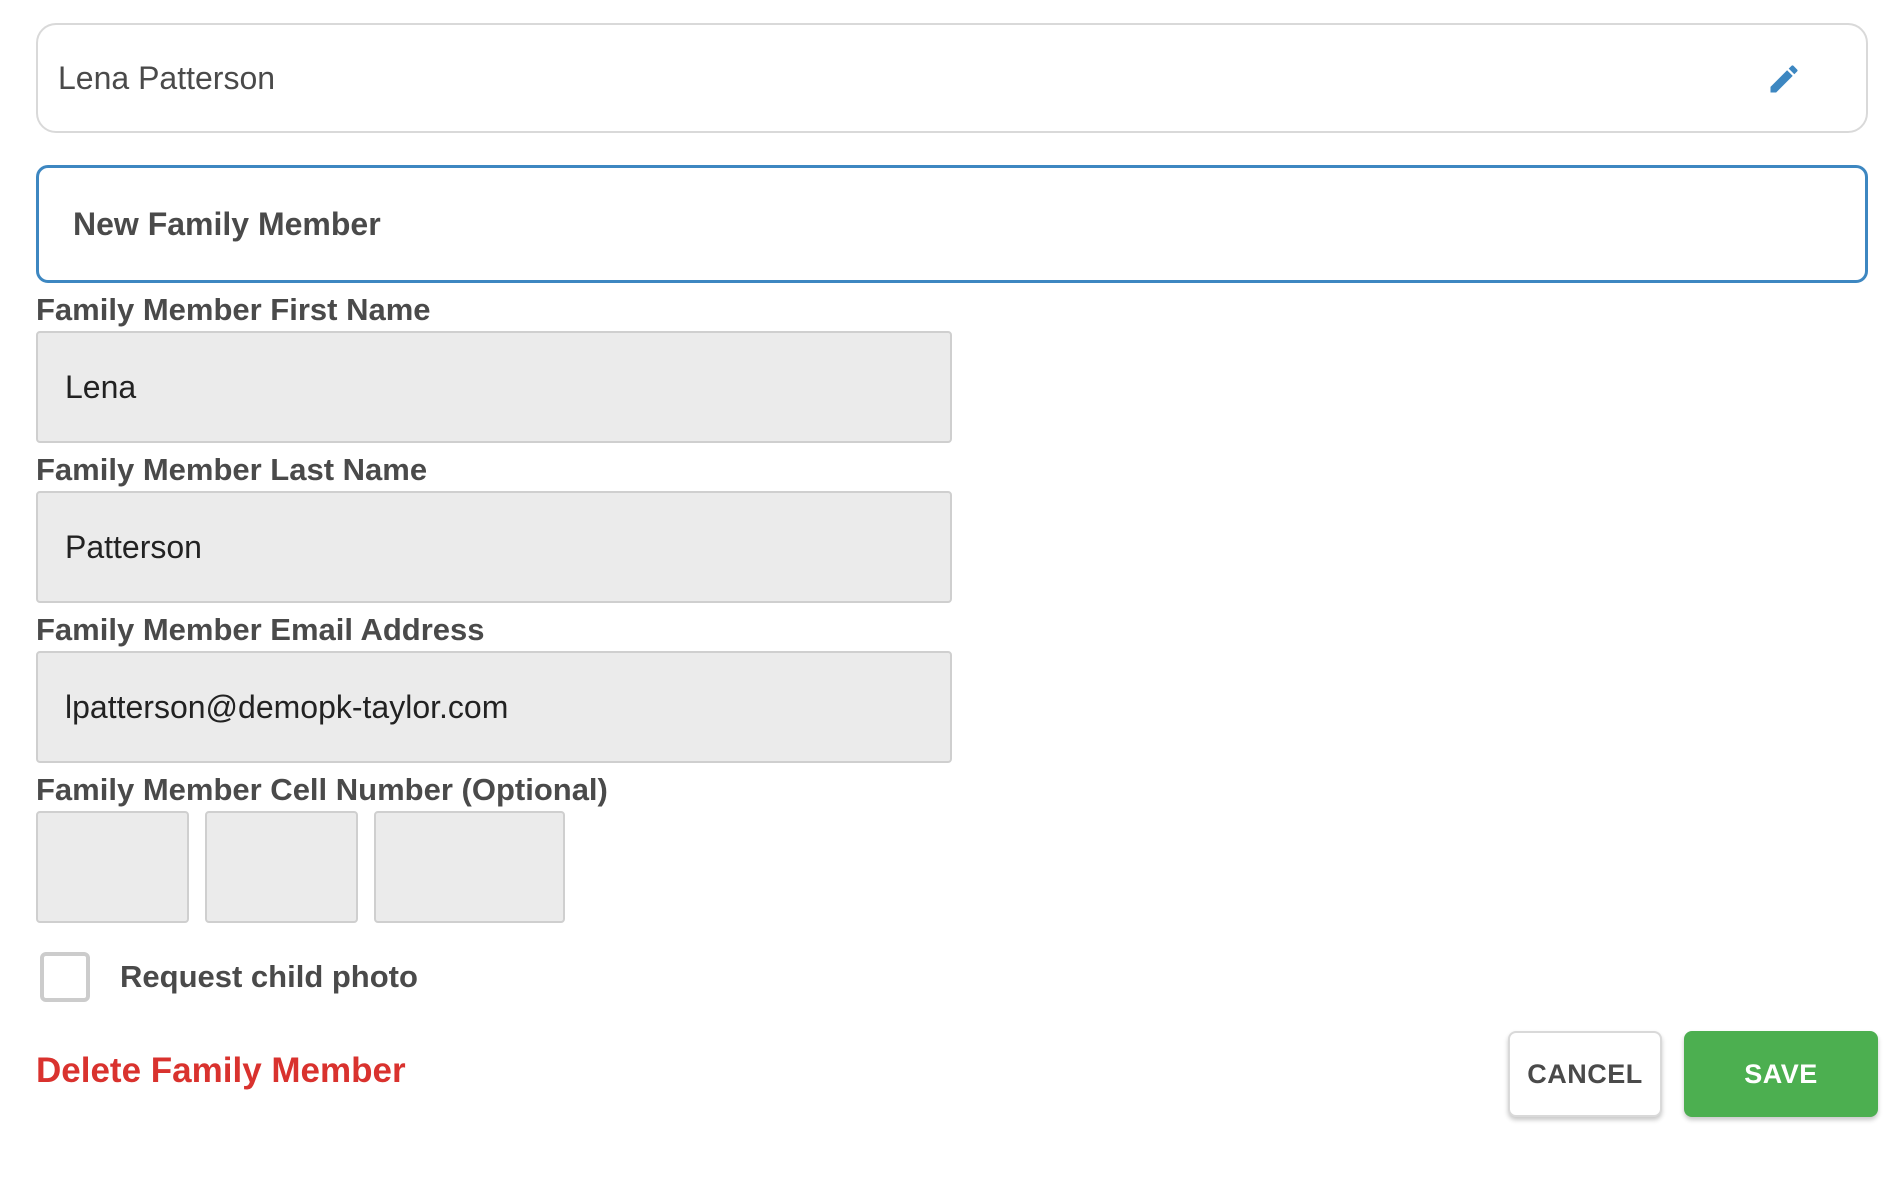 The width and height of the screenshot is (1904, 1180). What do you see at coordinates (1585, 1074) in the screenshot?
I see `cancel-button: CANCEL` at bounding box center [1585, 1074].